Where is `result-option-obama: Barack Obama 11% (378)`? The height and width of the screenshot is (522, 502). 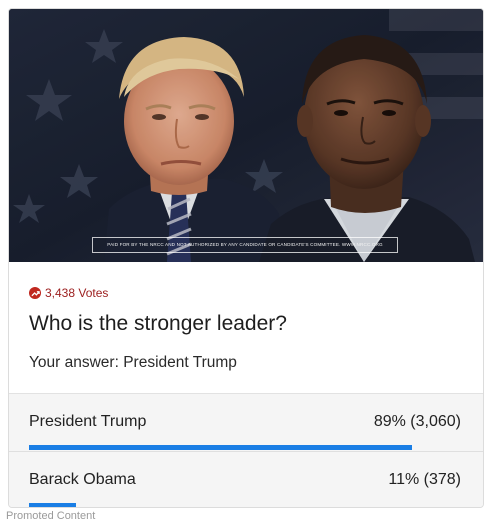
result-option-obama: Barack Obama 11% (378) is located at coordinates (246, 479).